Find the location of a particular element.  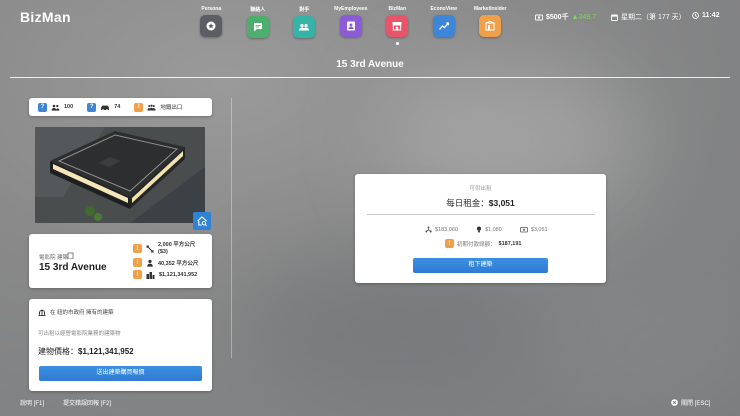

nav-label: 對手 is located at coordinates (304, 10).